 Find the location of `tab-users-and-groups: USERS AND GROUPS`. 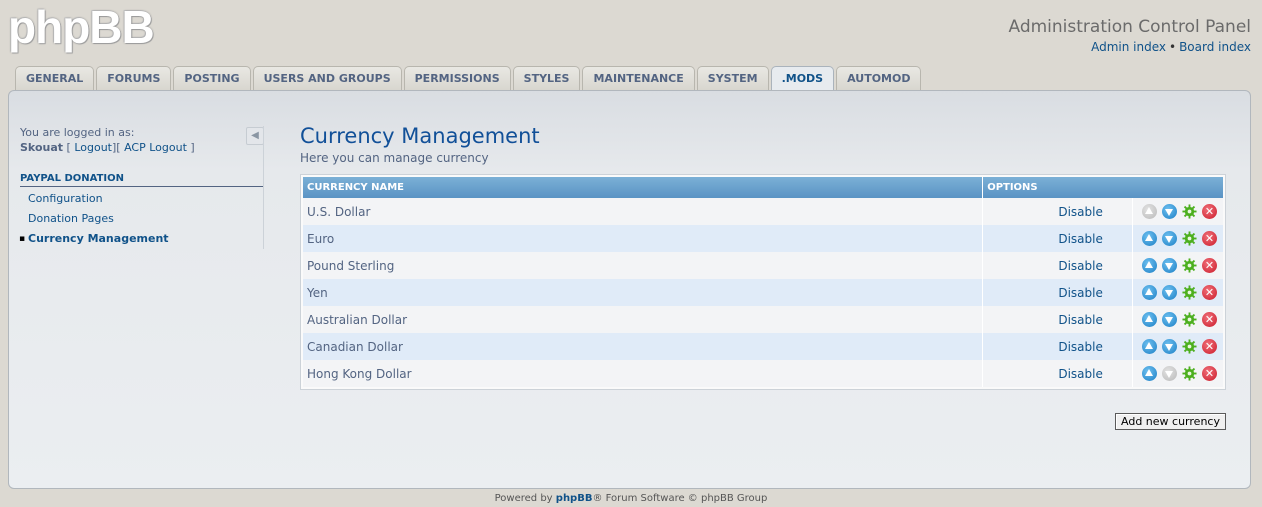

tab-users-and-groups: USERS AND GROUPS is located at coordinates (327, 78).